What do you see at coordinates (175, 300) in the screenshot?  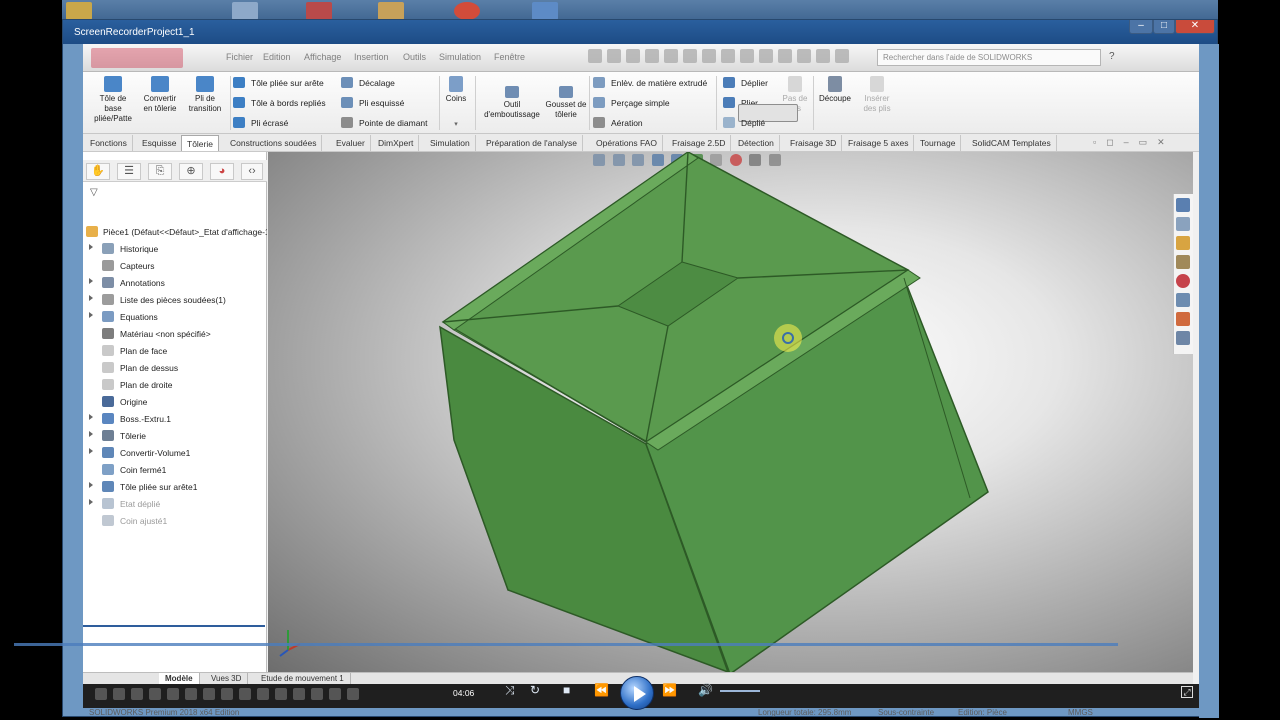 I see `feature-tree-item: Liste des pièces soudées(1)` at bounding box center [175, 300].